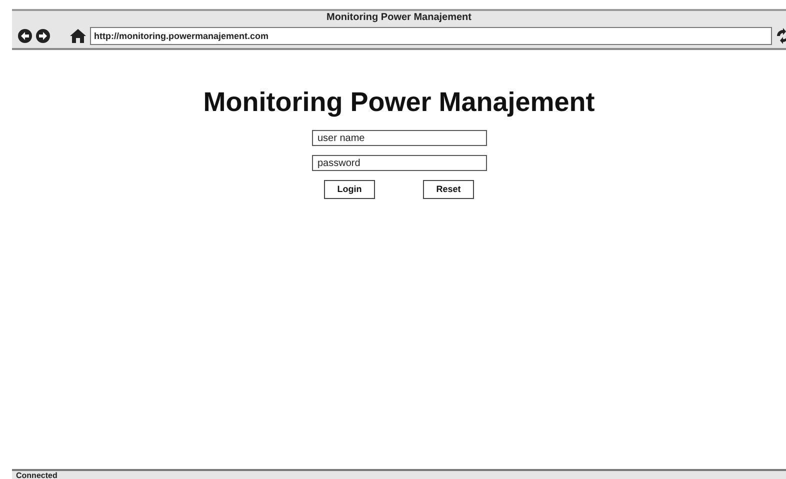 The width and height of the screenshot is (786, 479). What do you see at coordinates (399, 163) in the screenshot?
I see `password-field: password` at bounding box center [399, 163].